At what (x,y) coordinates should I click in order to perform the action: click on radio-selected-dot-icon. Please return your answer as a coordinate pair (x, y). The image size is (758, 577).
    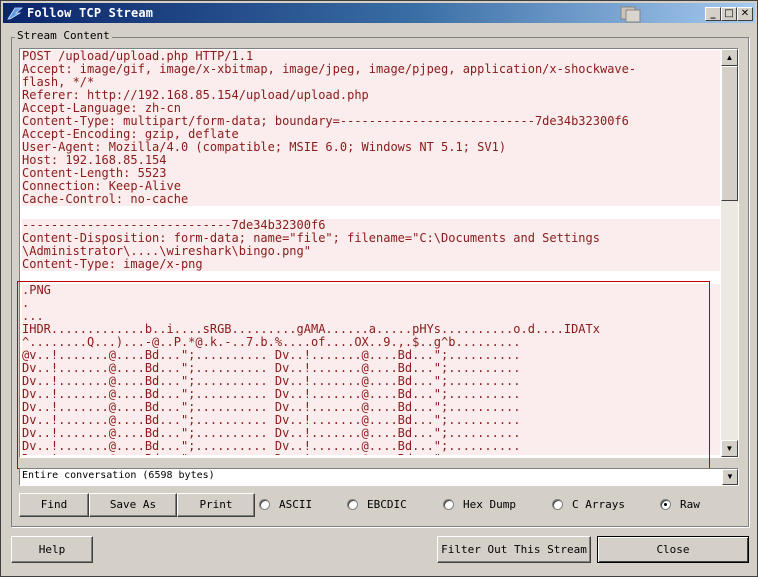
    Looking at the image, I should click on (665, 504).